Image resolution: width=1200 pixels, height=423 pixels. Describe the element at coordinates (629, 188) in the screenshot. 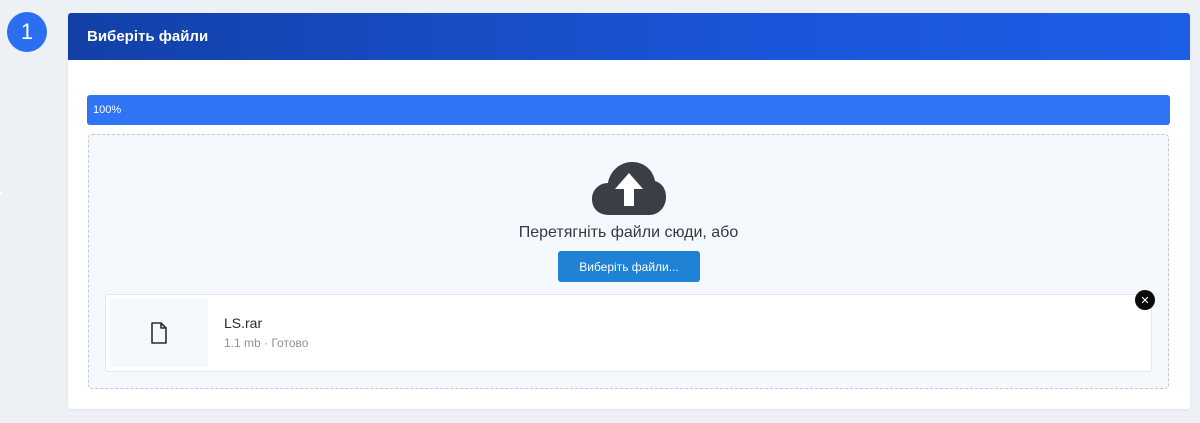

I see `cloud-upload-icon` at that location.